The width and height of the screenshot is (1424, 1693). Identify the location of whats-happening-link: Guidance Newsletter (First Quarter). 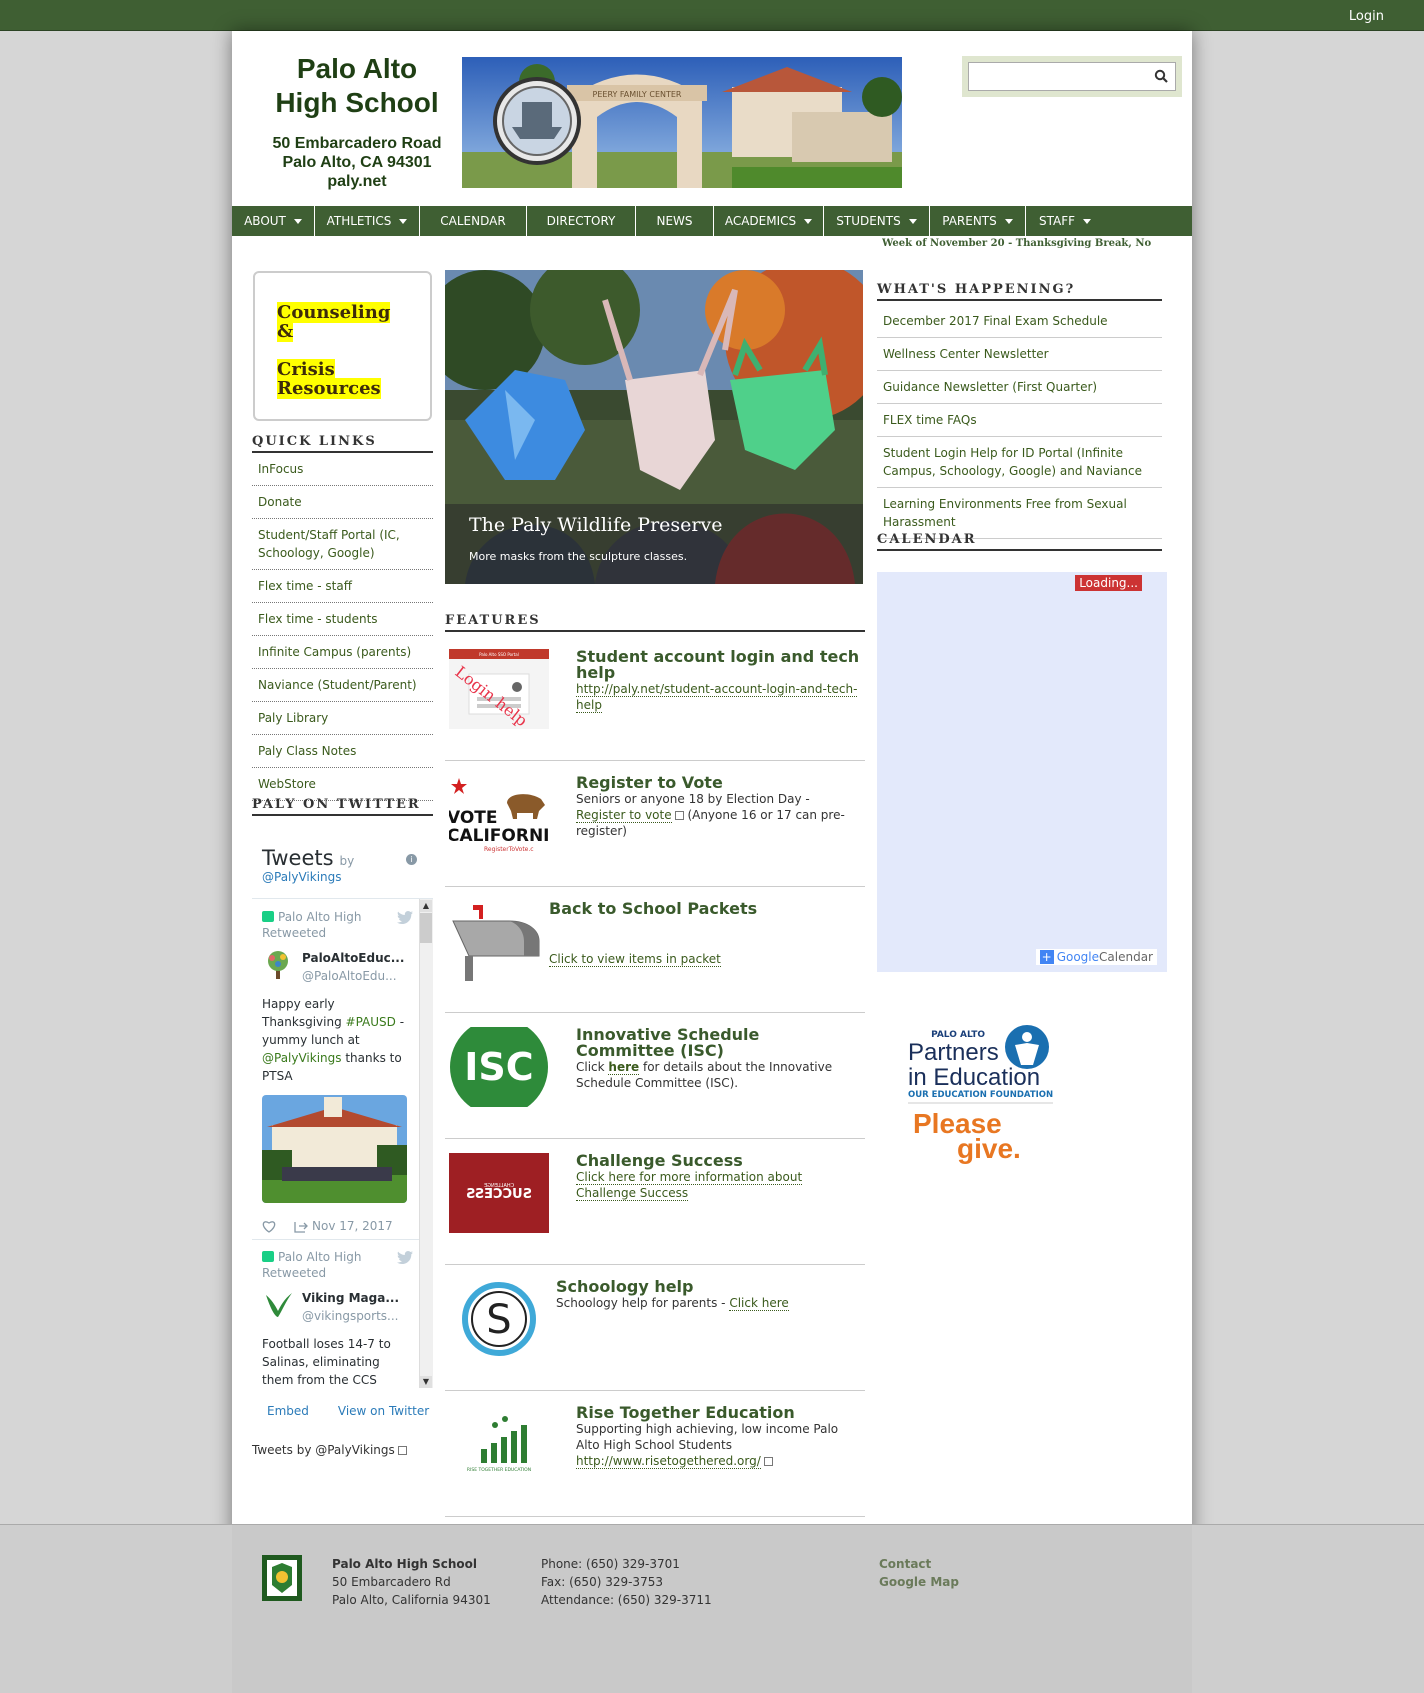
(990, 387).